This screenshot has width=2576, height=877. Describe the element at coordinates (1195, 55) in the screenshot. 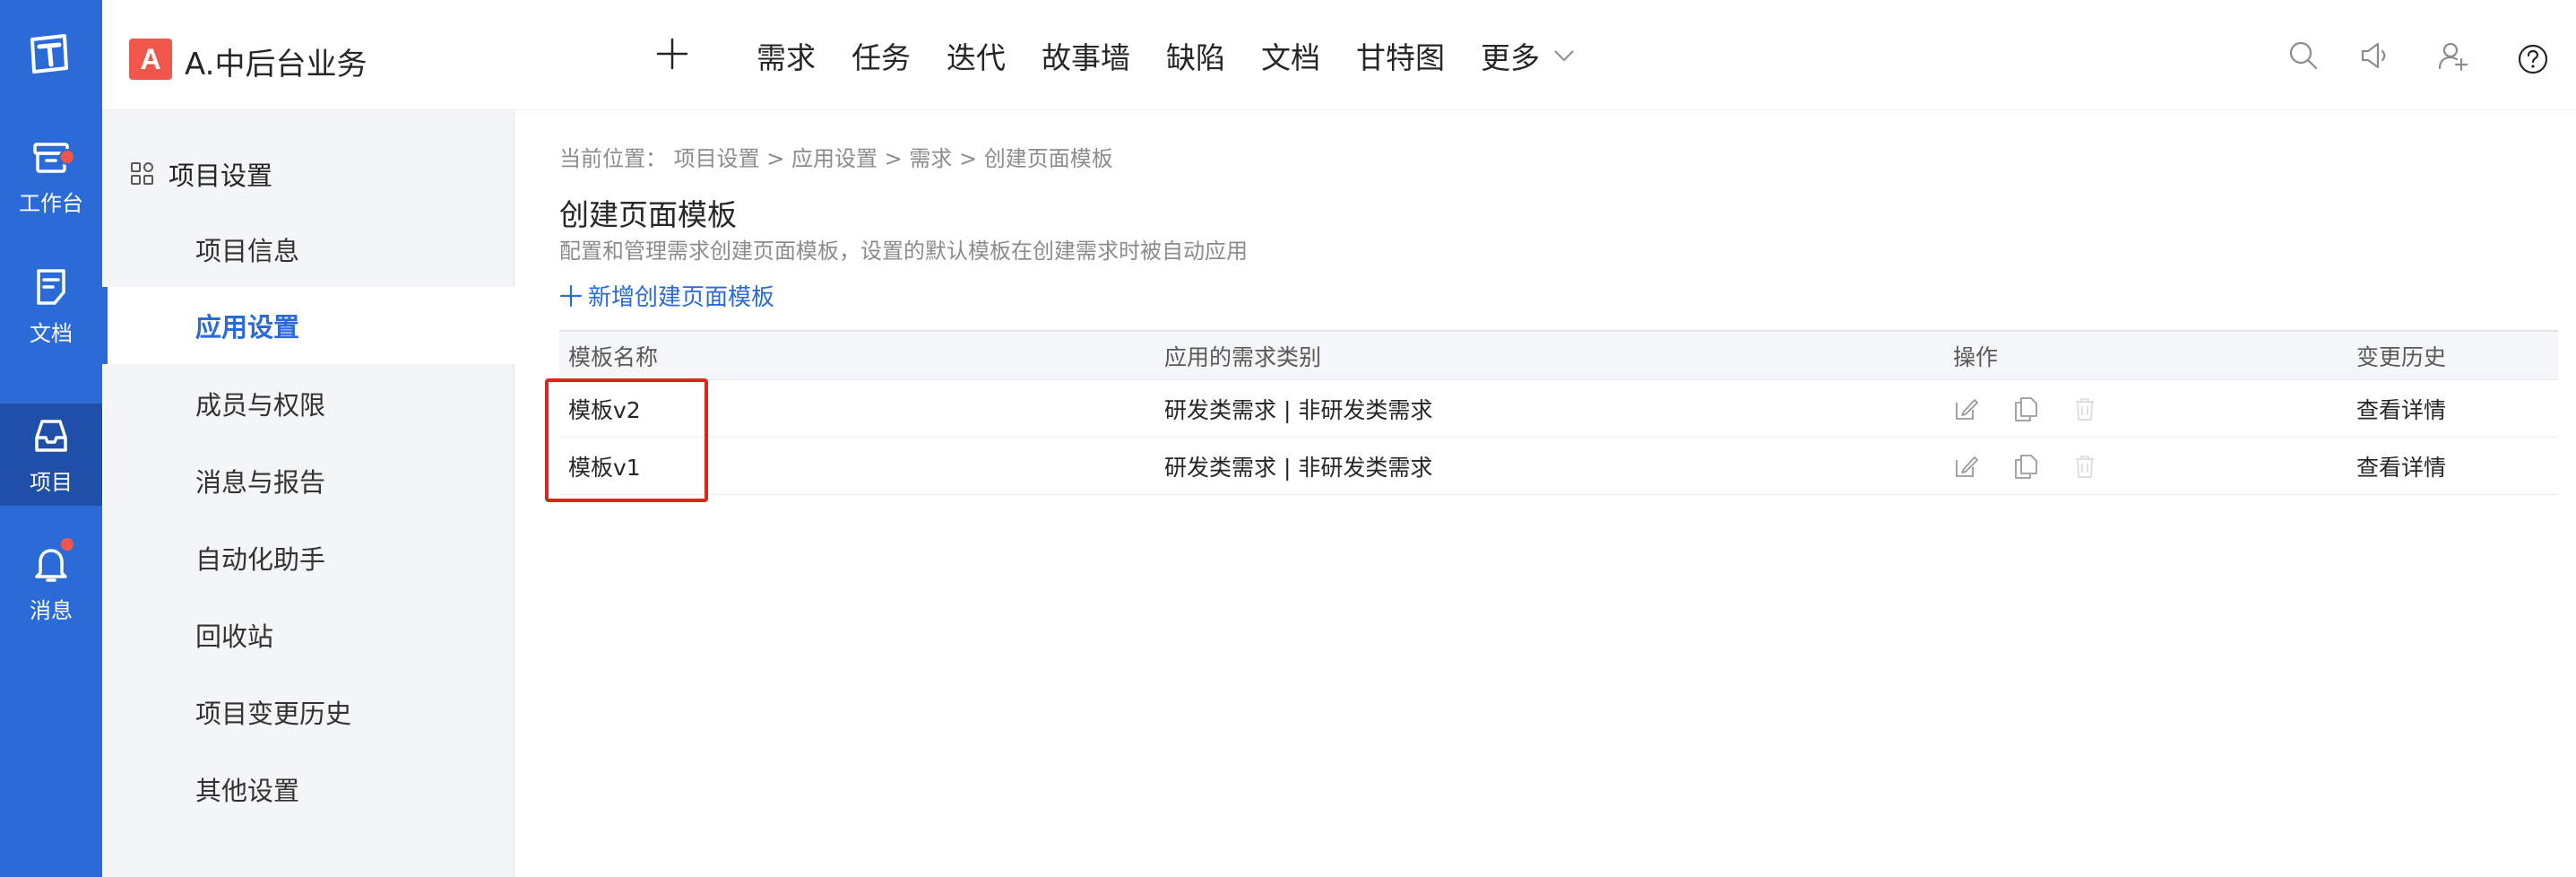

I see `nav-bugs: 缺陷` at that location.